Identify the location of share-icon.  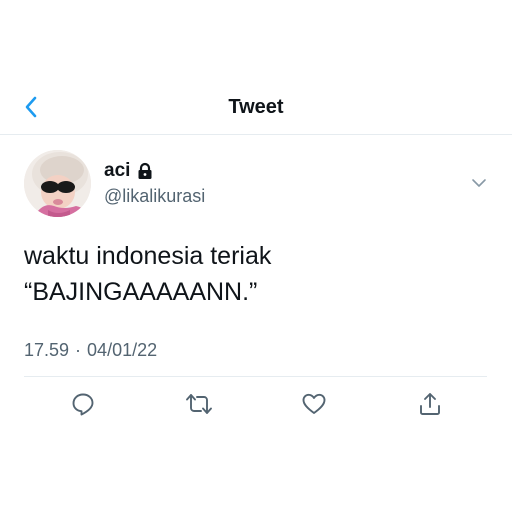
(430, 404).